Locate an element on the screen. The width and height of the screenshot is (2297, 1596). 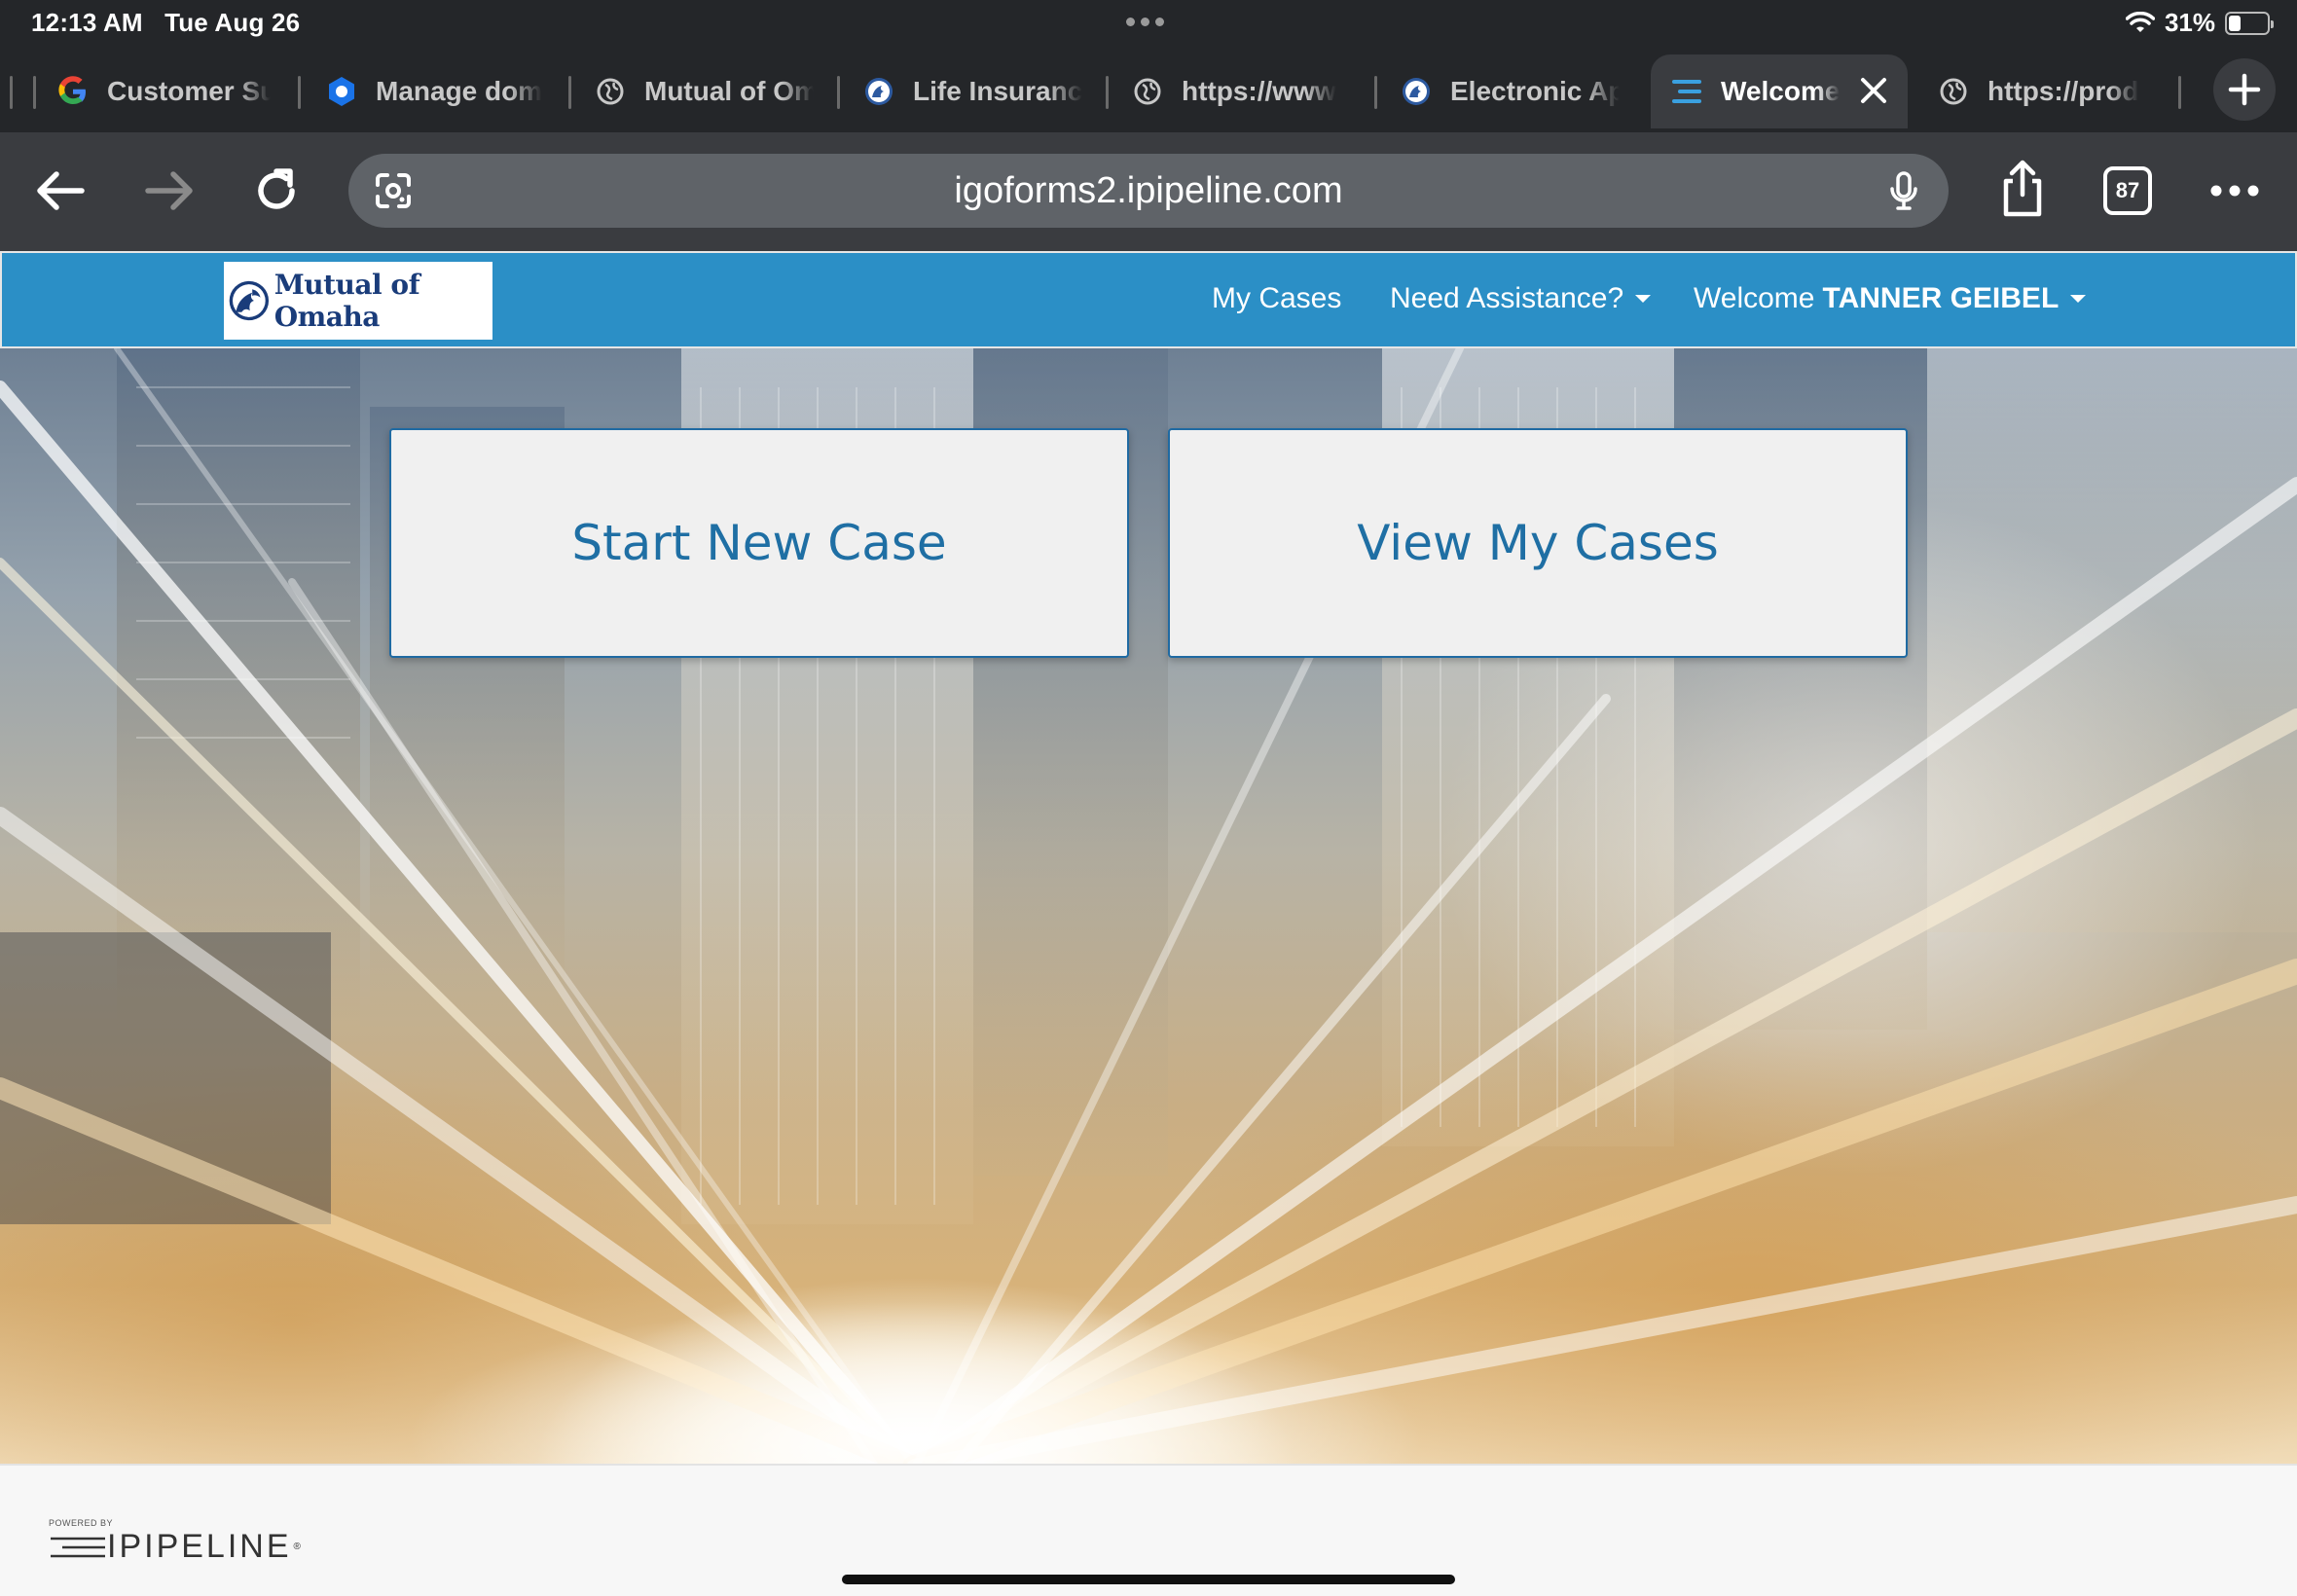
browser-toolbar: igoforms2.ipipeline.com 87 is located at coordinates (1148, 191).